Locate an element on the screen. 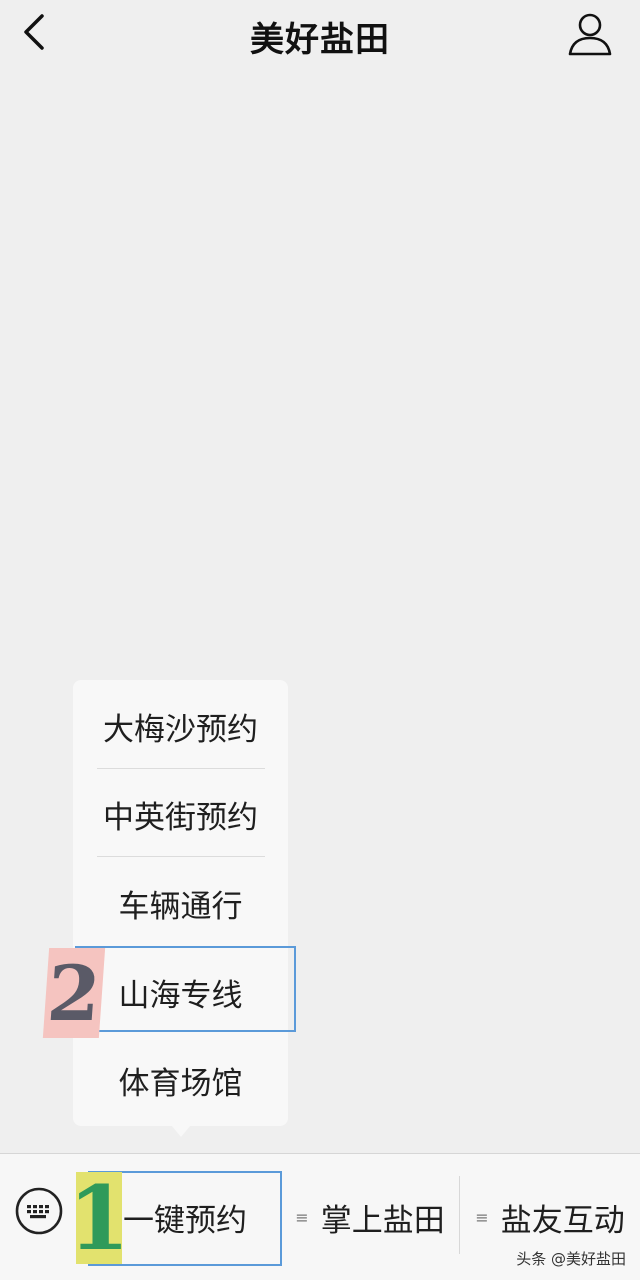 The height and width of the screenshot is (1280, 640). highlight-box-submenu is located at coordinates (185, 989).